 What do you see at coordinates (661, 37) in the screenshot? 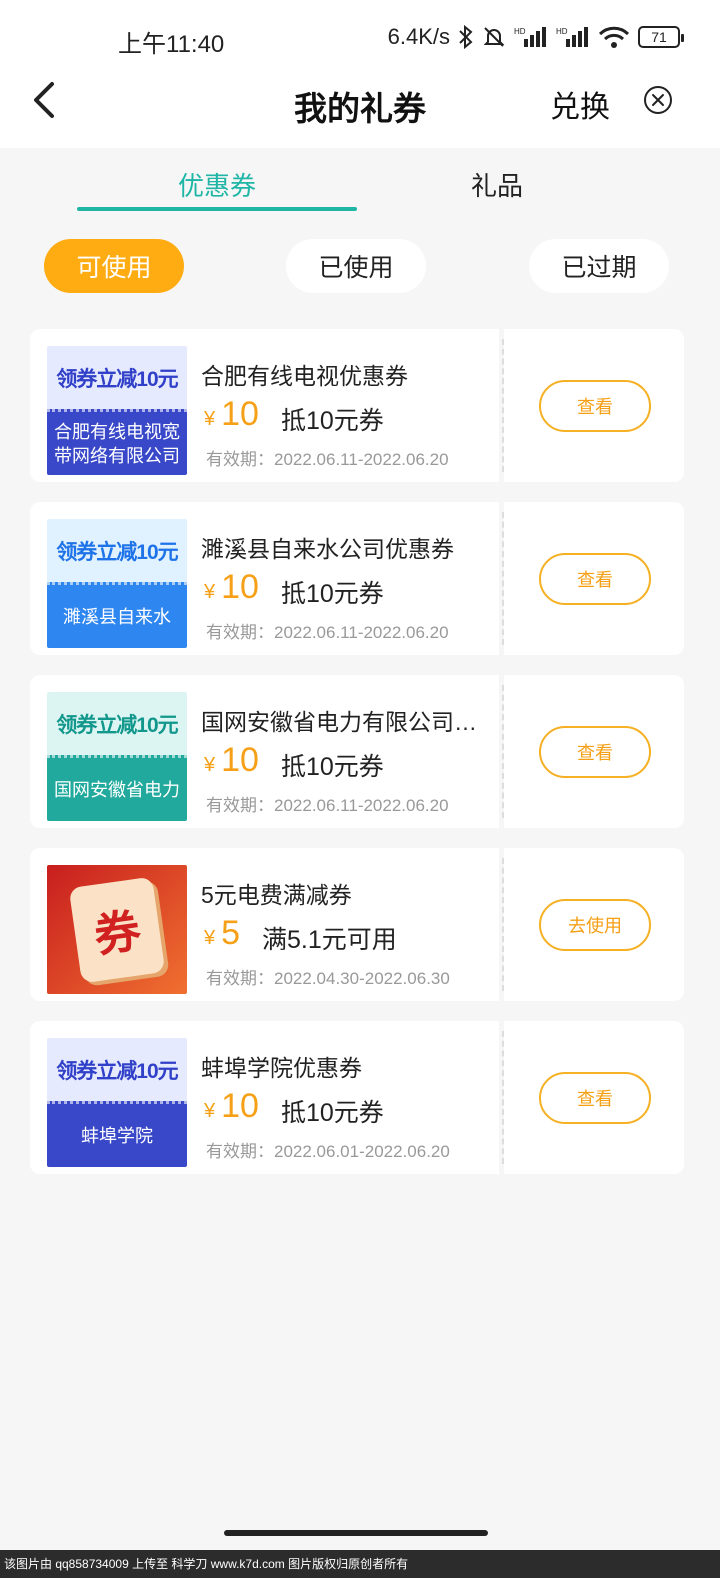
I see `battery-icon: 71` at bounding box center [661, 37].